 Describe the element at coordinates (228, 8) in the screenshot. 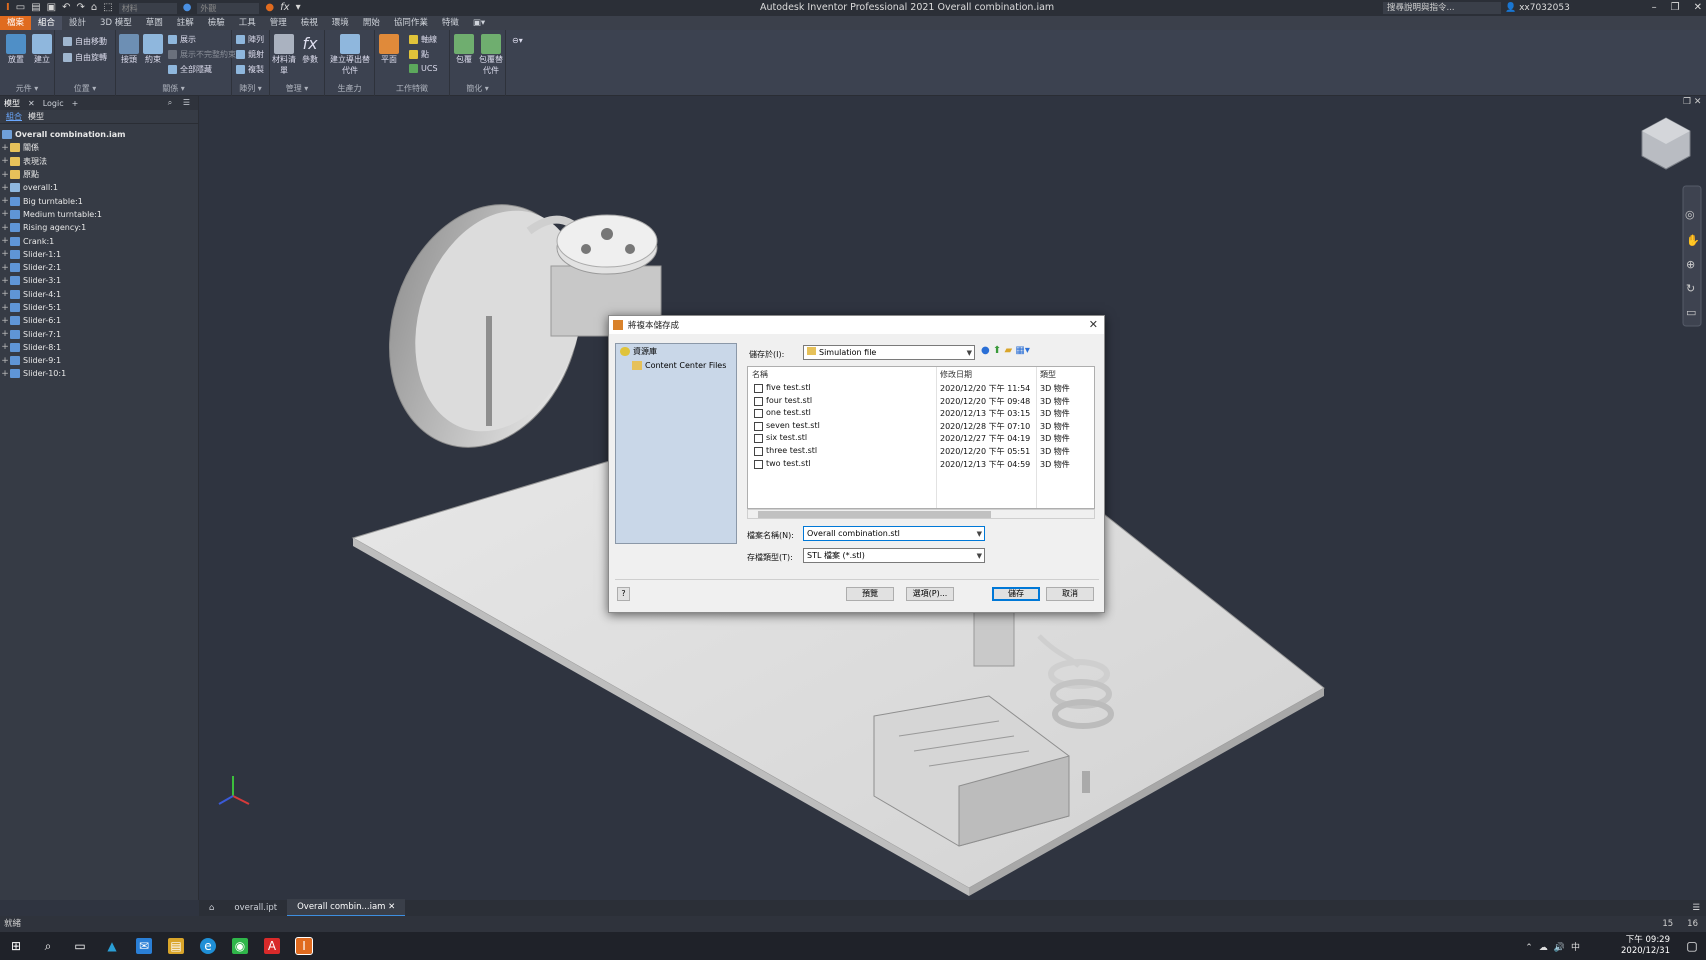

I see `appearance-selector: 外觀` at that location.